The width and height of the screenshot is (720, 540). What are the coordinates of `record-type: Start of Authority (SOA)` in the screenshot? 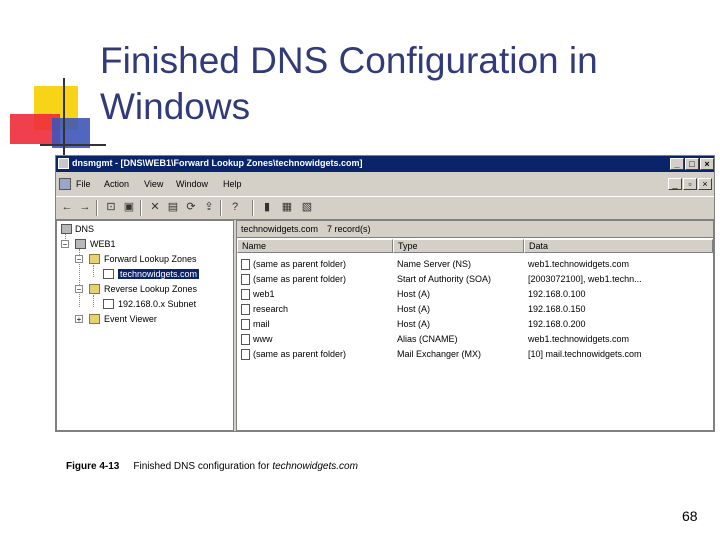 It's located at (444, 279).